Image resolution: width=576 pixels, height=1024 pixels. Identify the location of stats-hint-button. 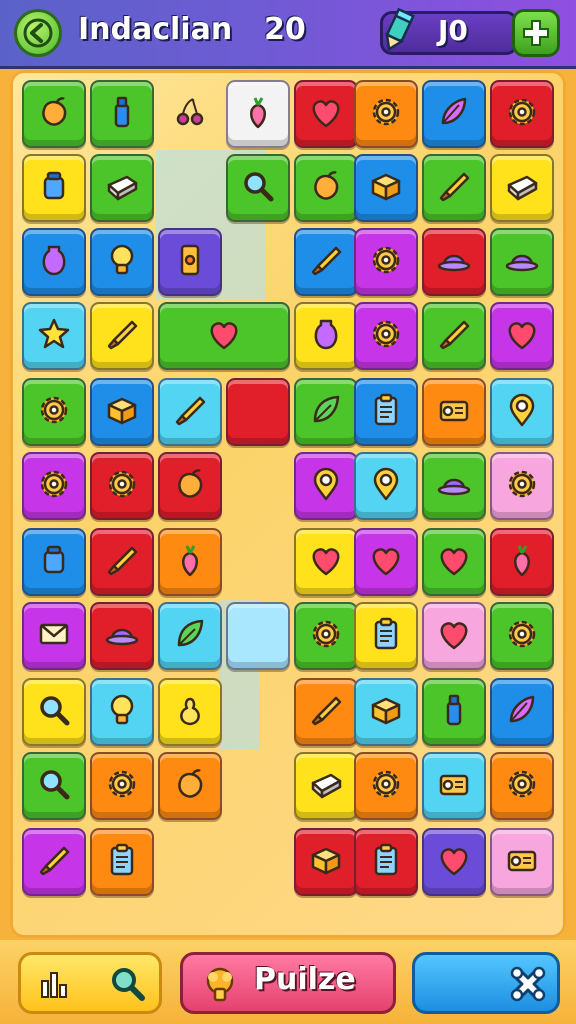
(90, 983).